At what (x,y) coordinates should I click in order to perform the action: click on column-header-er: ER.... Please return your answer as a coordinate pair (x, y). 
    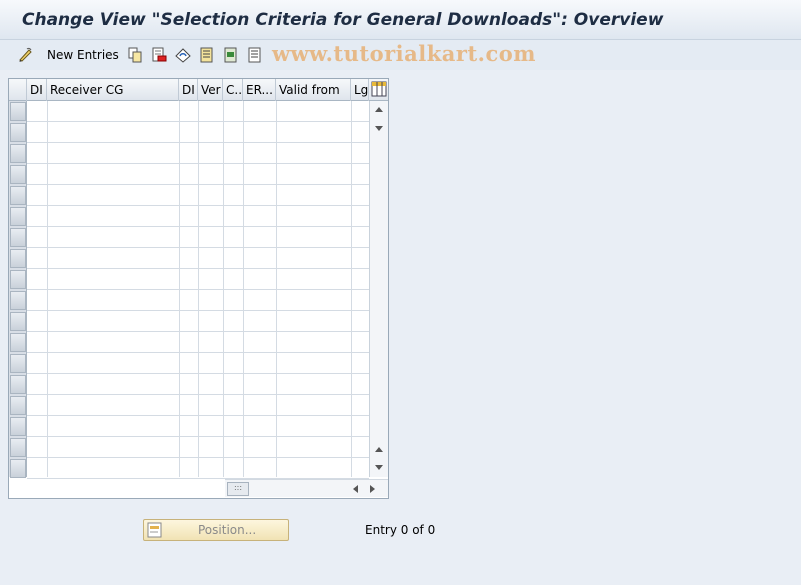
    Looking at the image, I should click on (259, 90).